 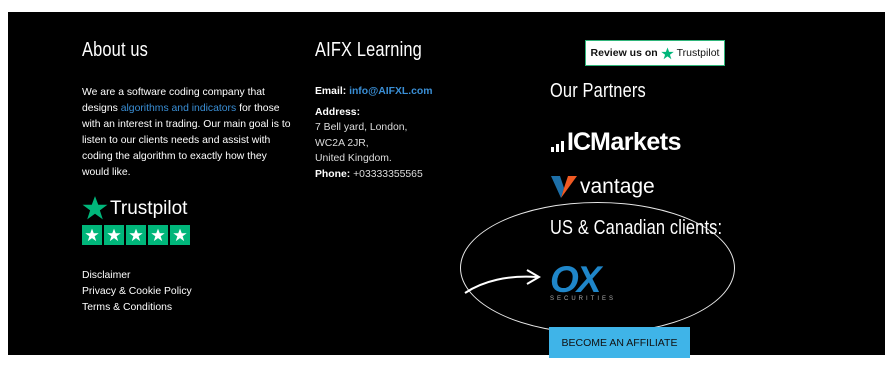 What do you see at coordinates (598, 91) in the screenshot?
I see `partners-heading: Our Partners` at bounding box center [598, 91].